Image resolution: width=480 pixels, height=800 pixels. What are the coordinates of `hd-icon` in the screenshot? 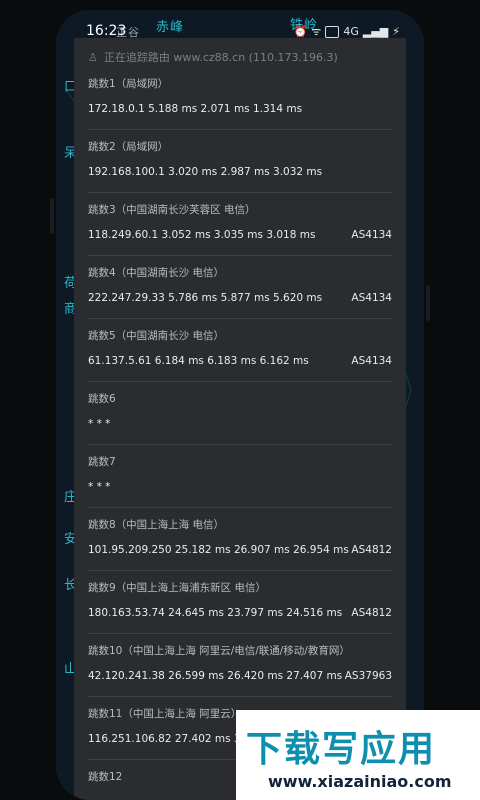 It's located at (332, 31).